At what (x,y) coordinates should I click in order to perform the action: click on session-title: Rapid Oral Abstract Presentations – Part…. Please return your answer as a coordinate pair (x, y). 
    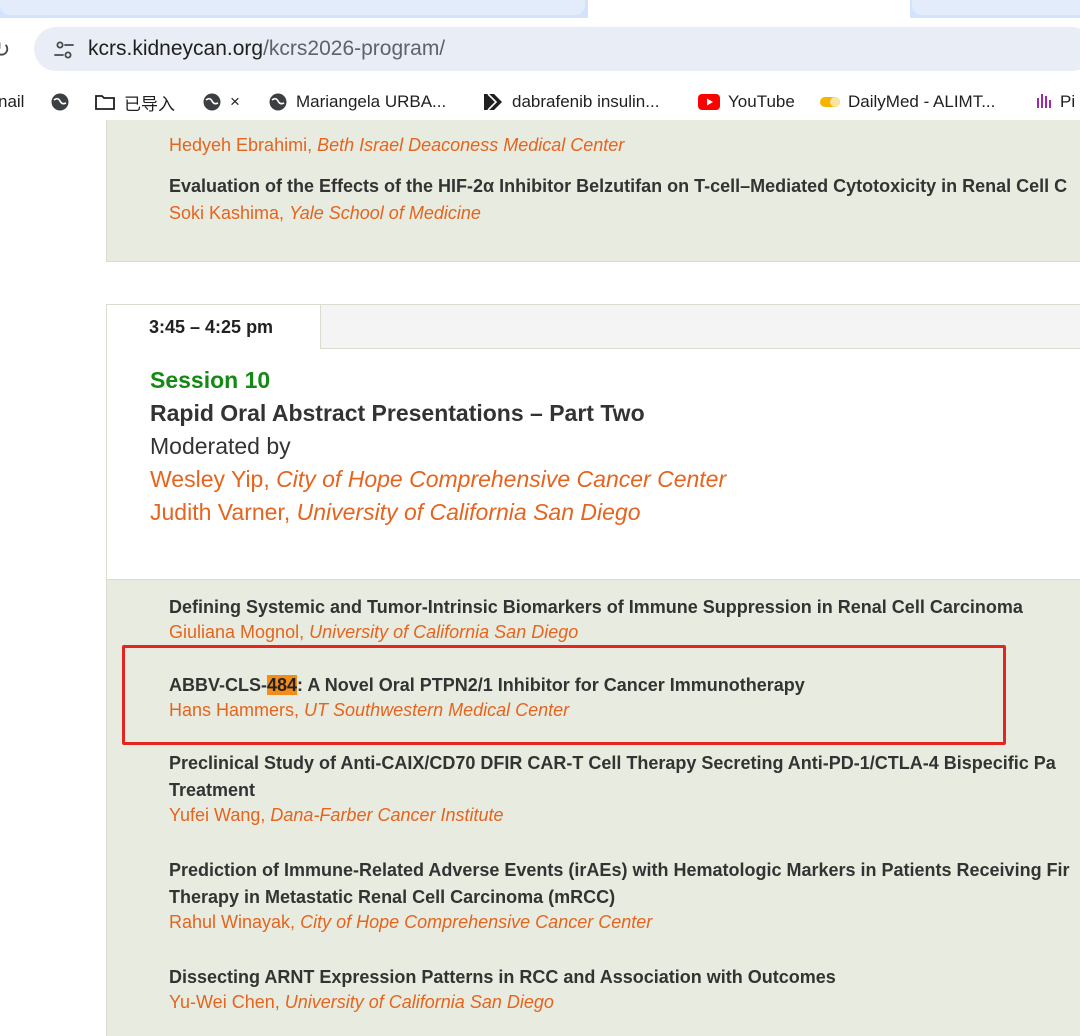
    Looking at the image, I should click on (397, 413).